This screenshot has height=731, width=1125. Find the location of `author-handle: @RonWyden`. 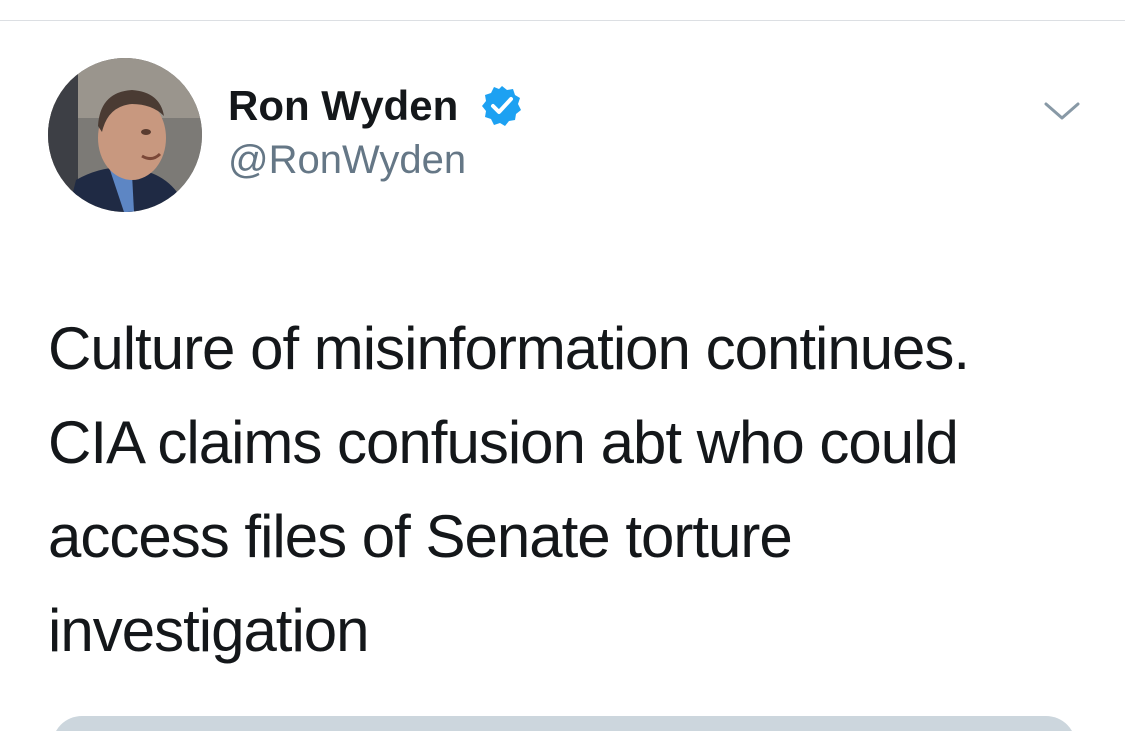

author-handle: @RonWyden is located at coordinates (347, 160).